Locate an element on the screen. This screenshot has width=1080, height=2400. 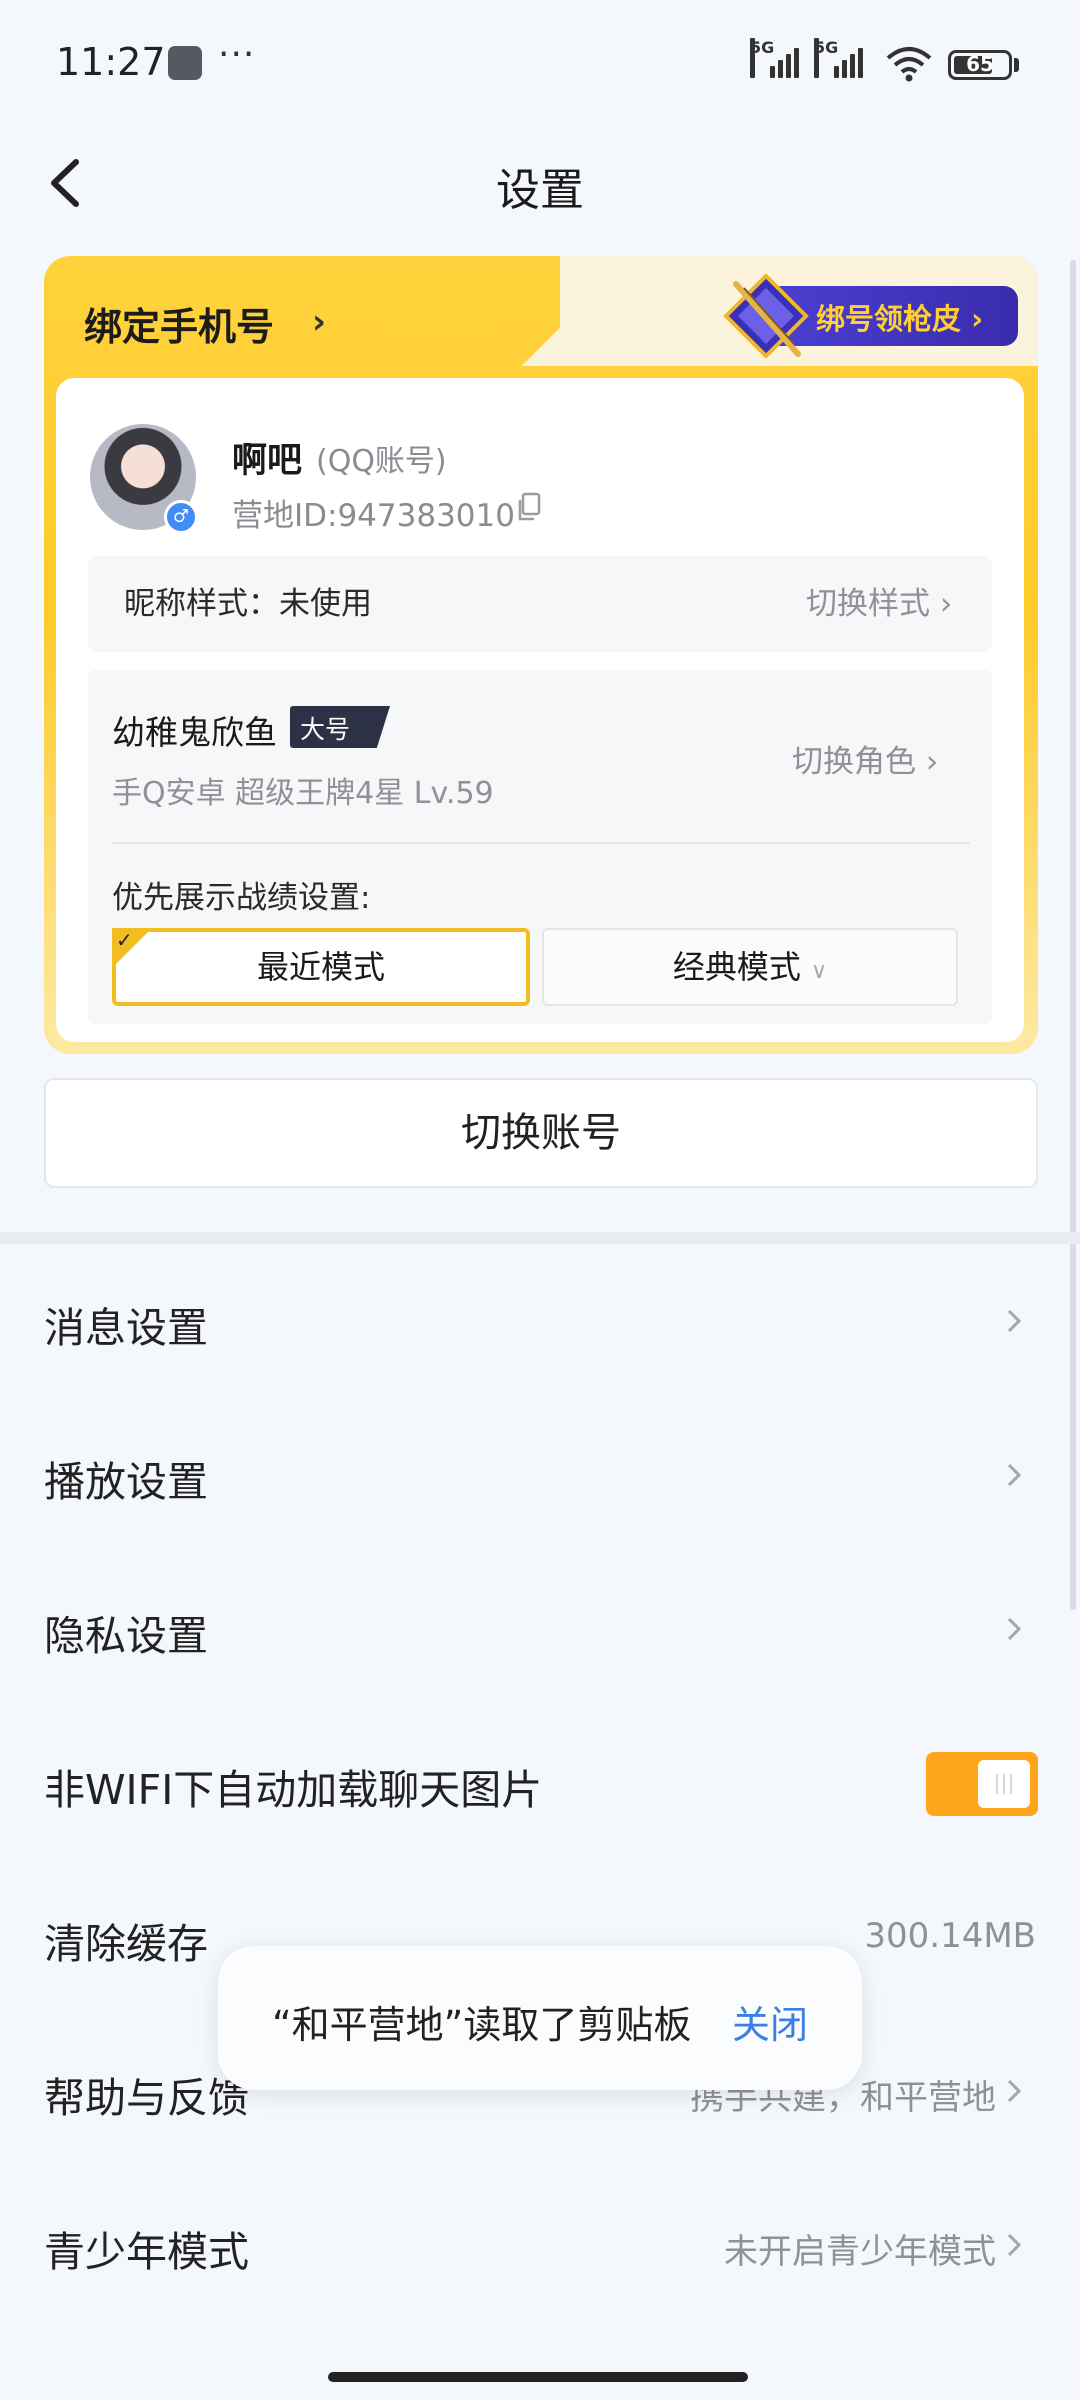
role-meta: 手Q安卓 超级王牌4星 Lv.59 is located at coordinates (303, 793).